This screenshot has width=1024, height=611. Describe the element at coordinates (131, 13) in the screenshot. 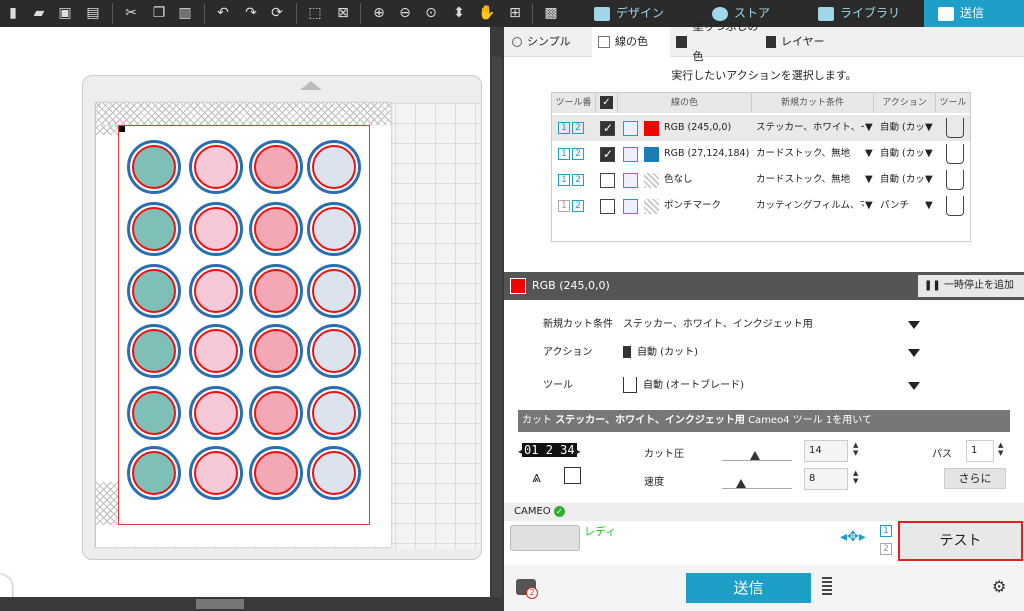

I see `cut-icon: ✂` at that location.